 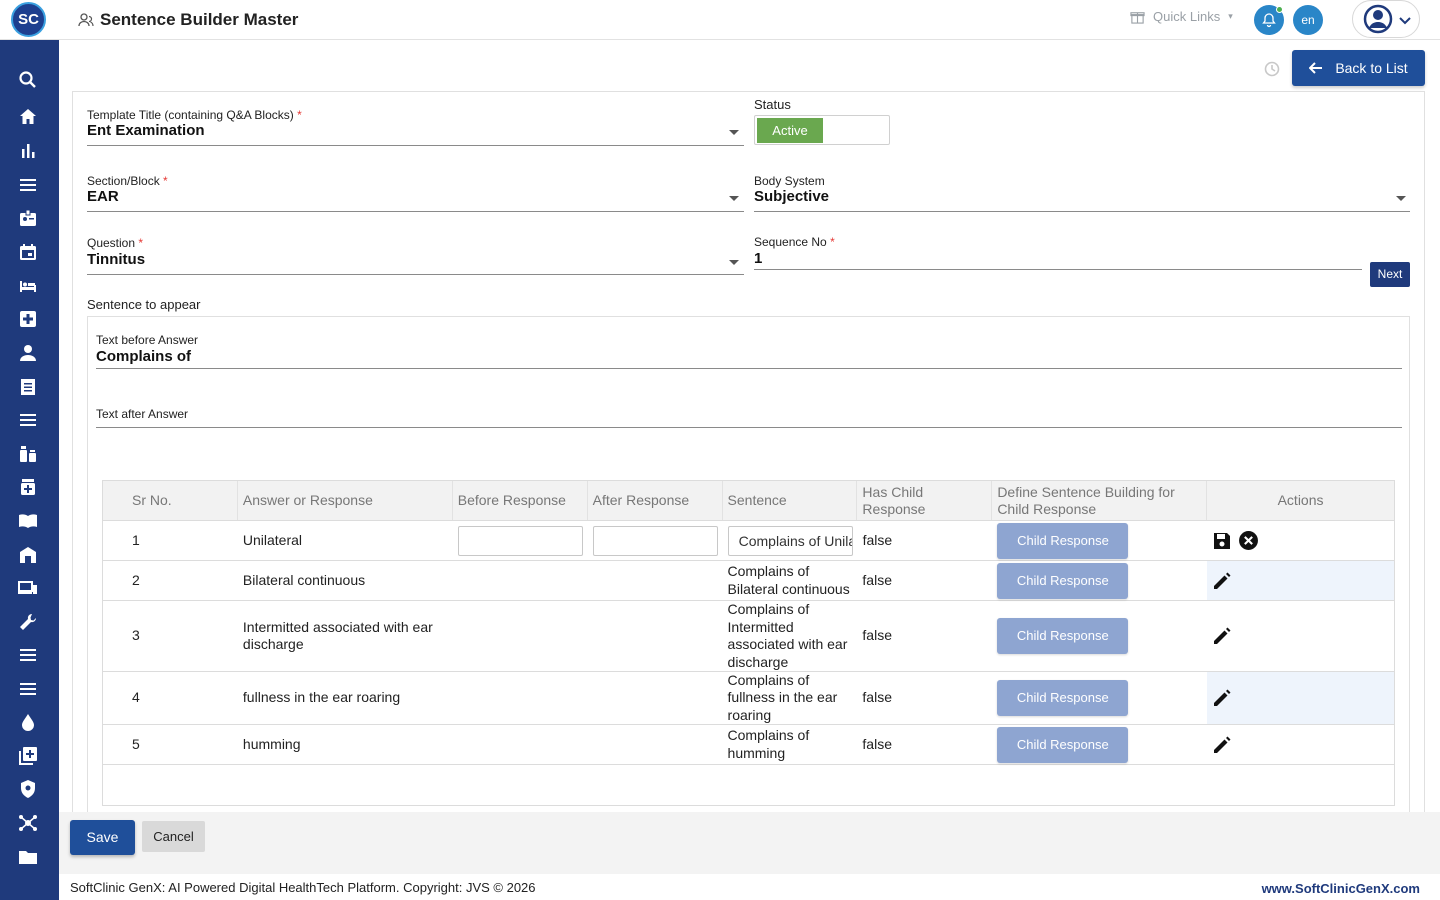 What do you see at coordinates (304, 579) in the screenshot?
I see `answer-cell: Bilateral continuous` at bounding box center [304, 579].